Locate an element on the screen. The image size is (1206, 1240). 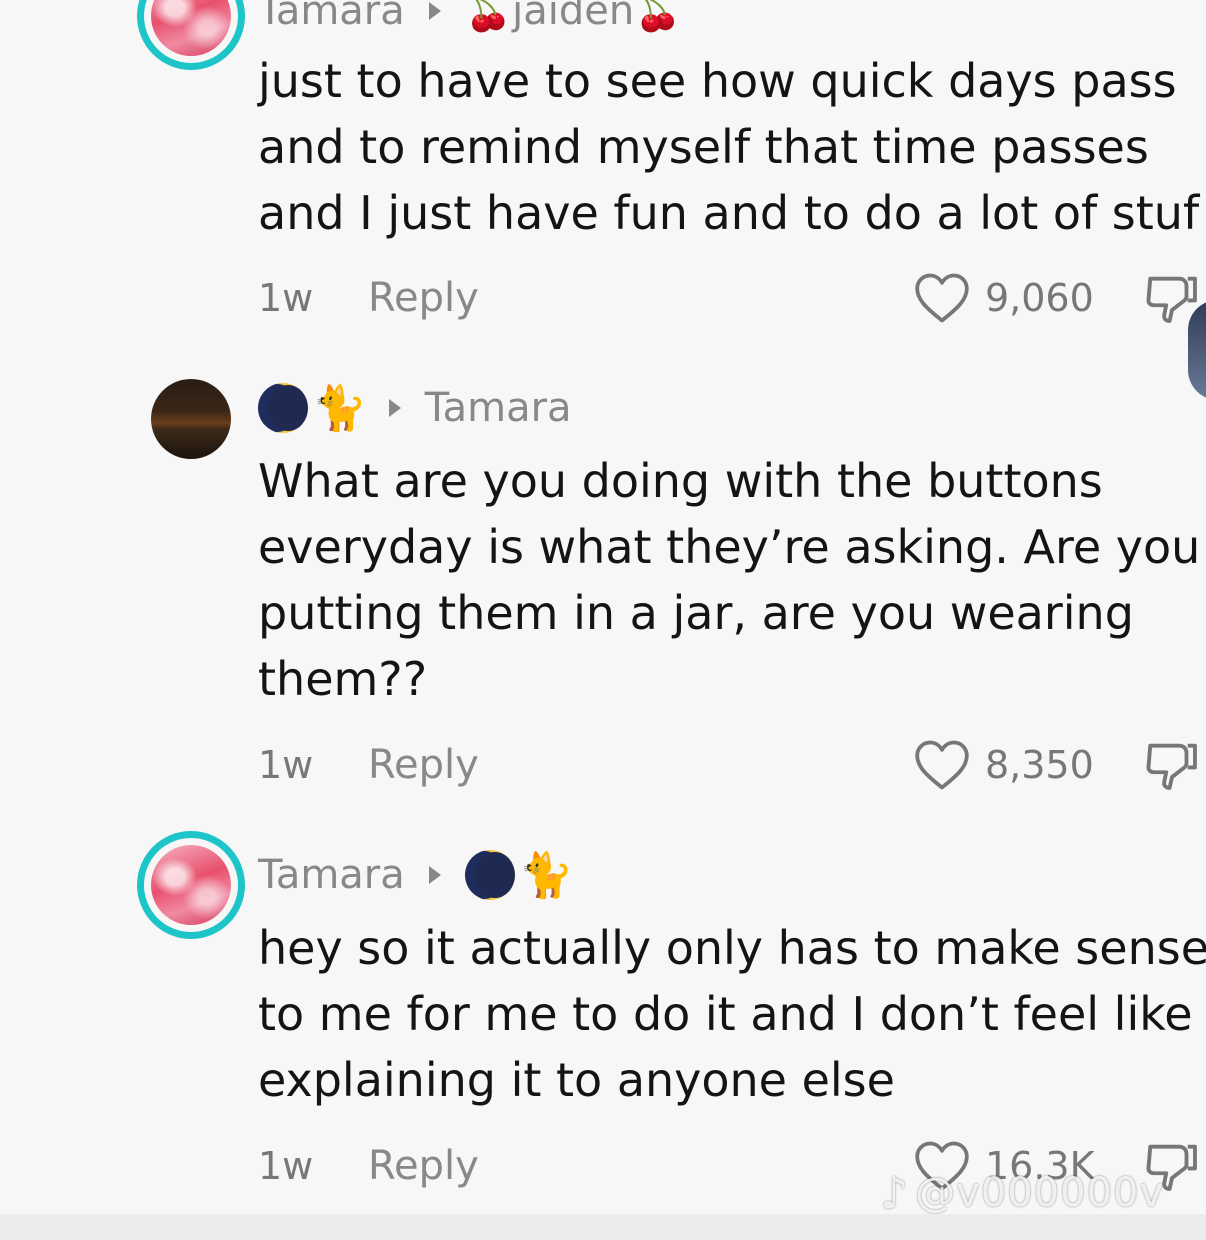
comment-meta: 1w Reply 8,350 is located at coordinates (732, 765).